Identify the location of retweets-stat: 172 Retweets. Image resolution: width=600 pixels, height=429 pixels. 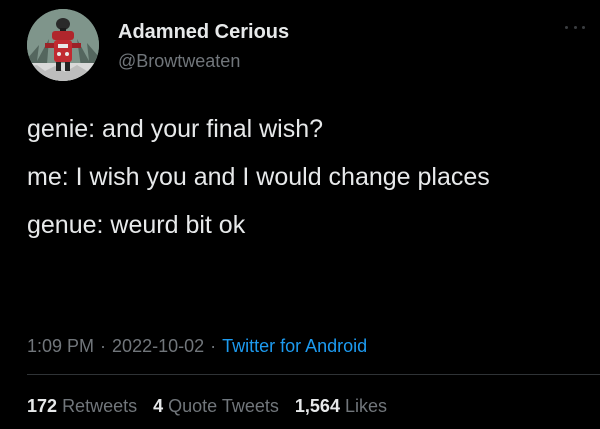
(82, 406).